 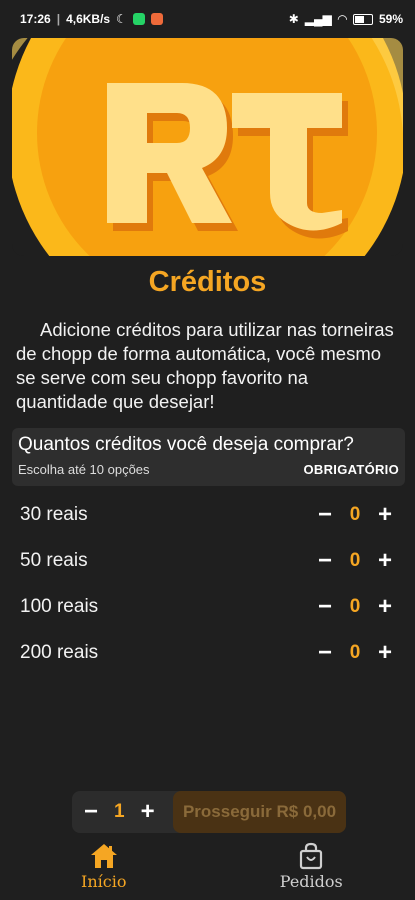 What do you see at coordinates (211, 19) in the screenshot?
I see `status-bar: 17:26 | 4,6KB/s ☾ ✱ ▂▄▆ ◠ 59%` at bounding box center [211, 19].